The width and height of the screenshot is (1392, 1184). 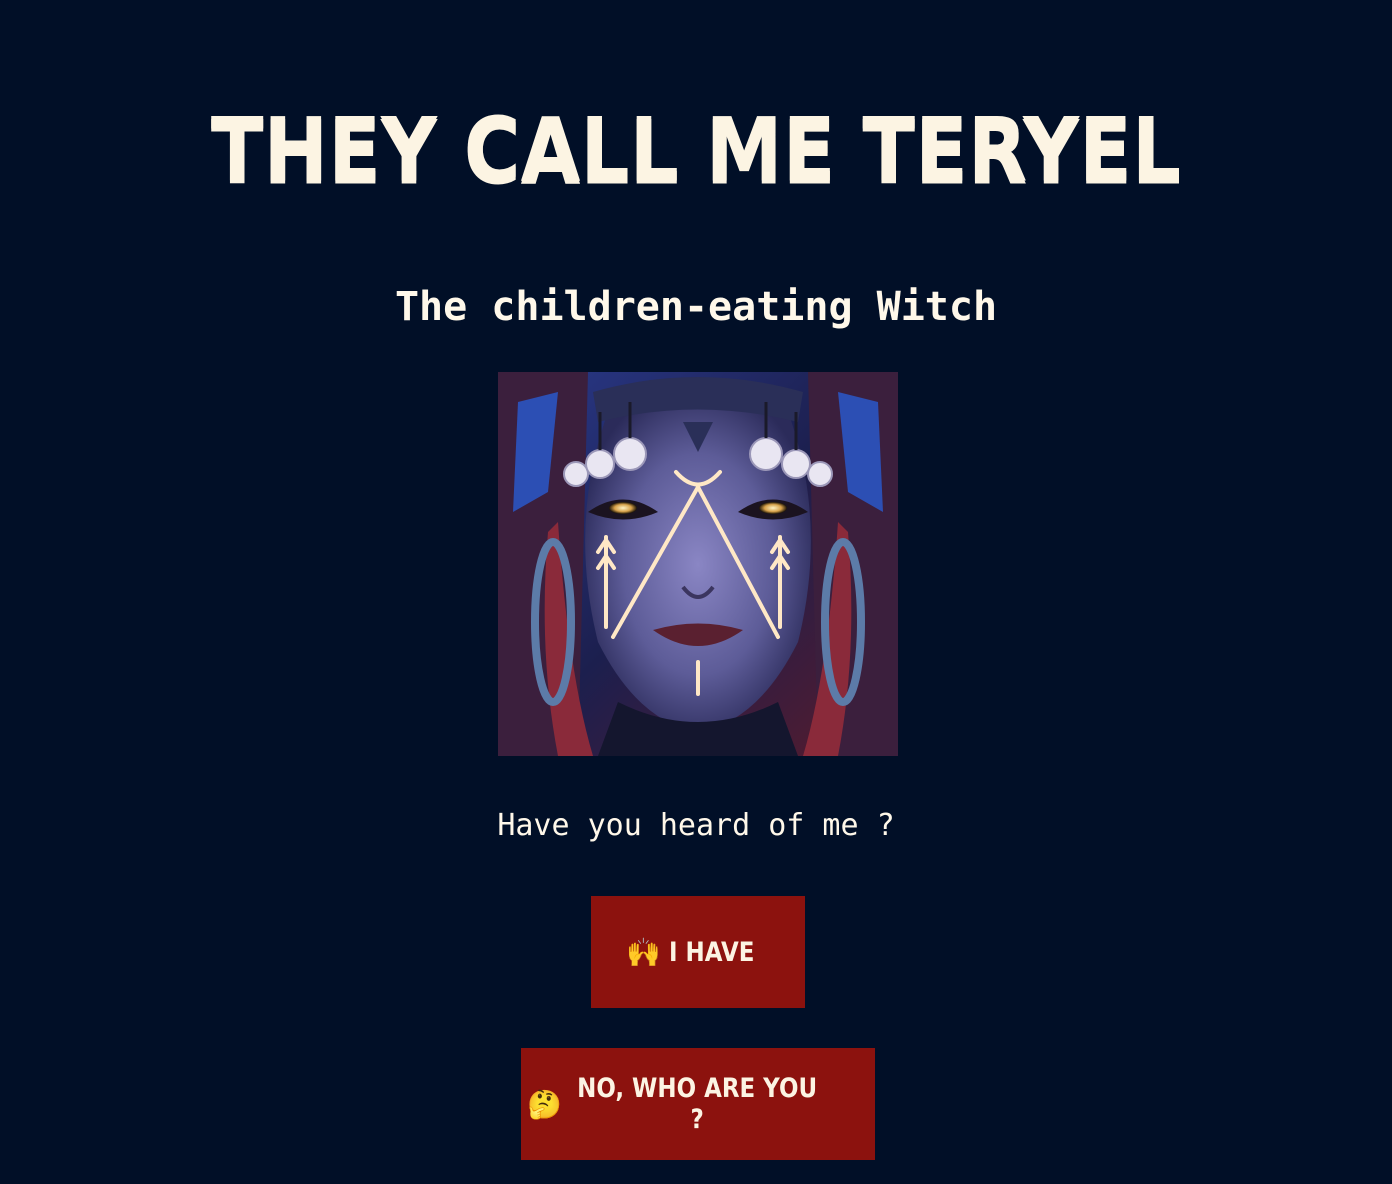 I want to click on who-are-you-button: 🤔 NO, WHO ARE YOU ?, so click(x=698, y=1104).